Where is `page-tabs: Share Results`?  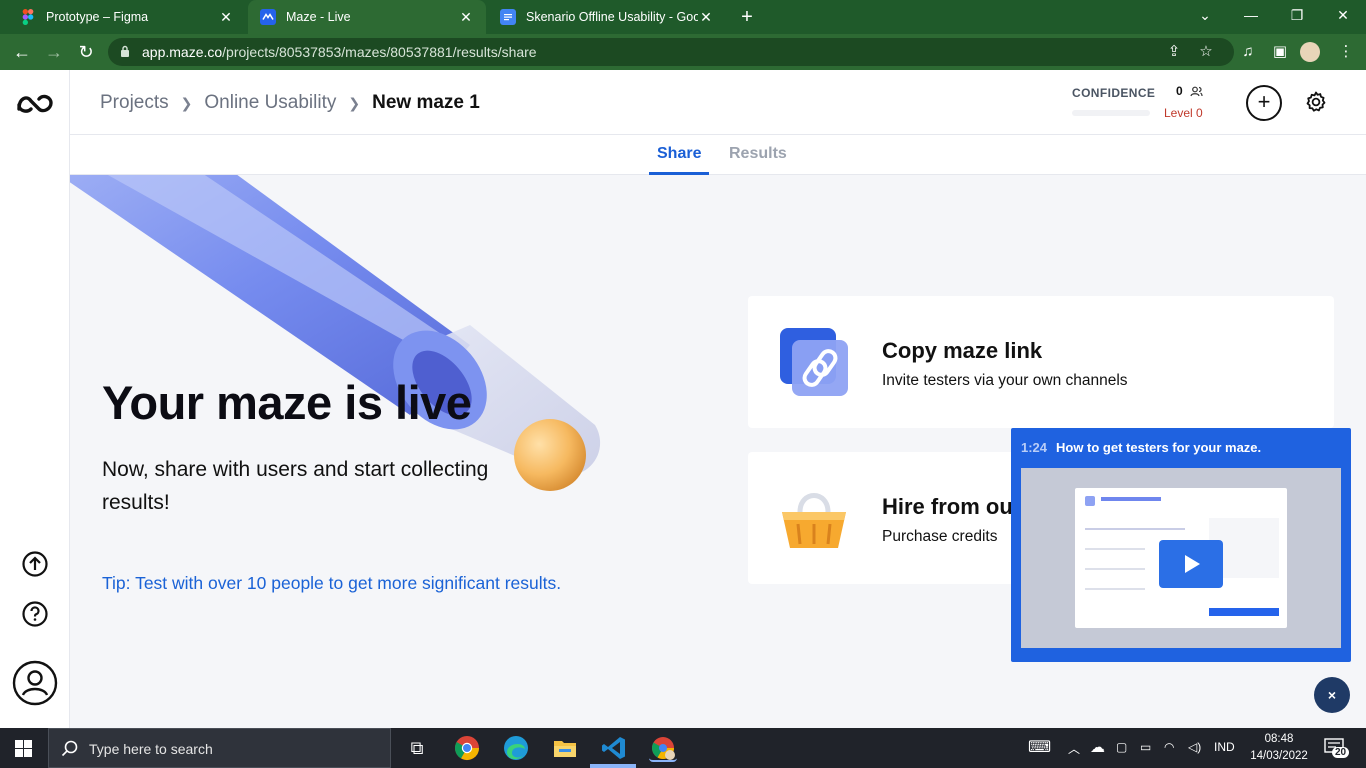
page-tabs: Share Results is located at coordinates (718, 155).